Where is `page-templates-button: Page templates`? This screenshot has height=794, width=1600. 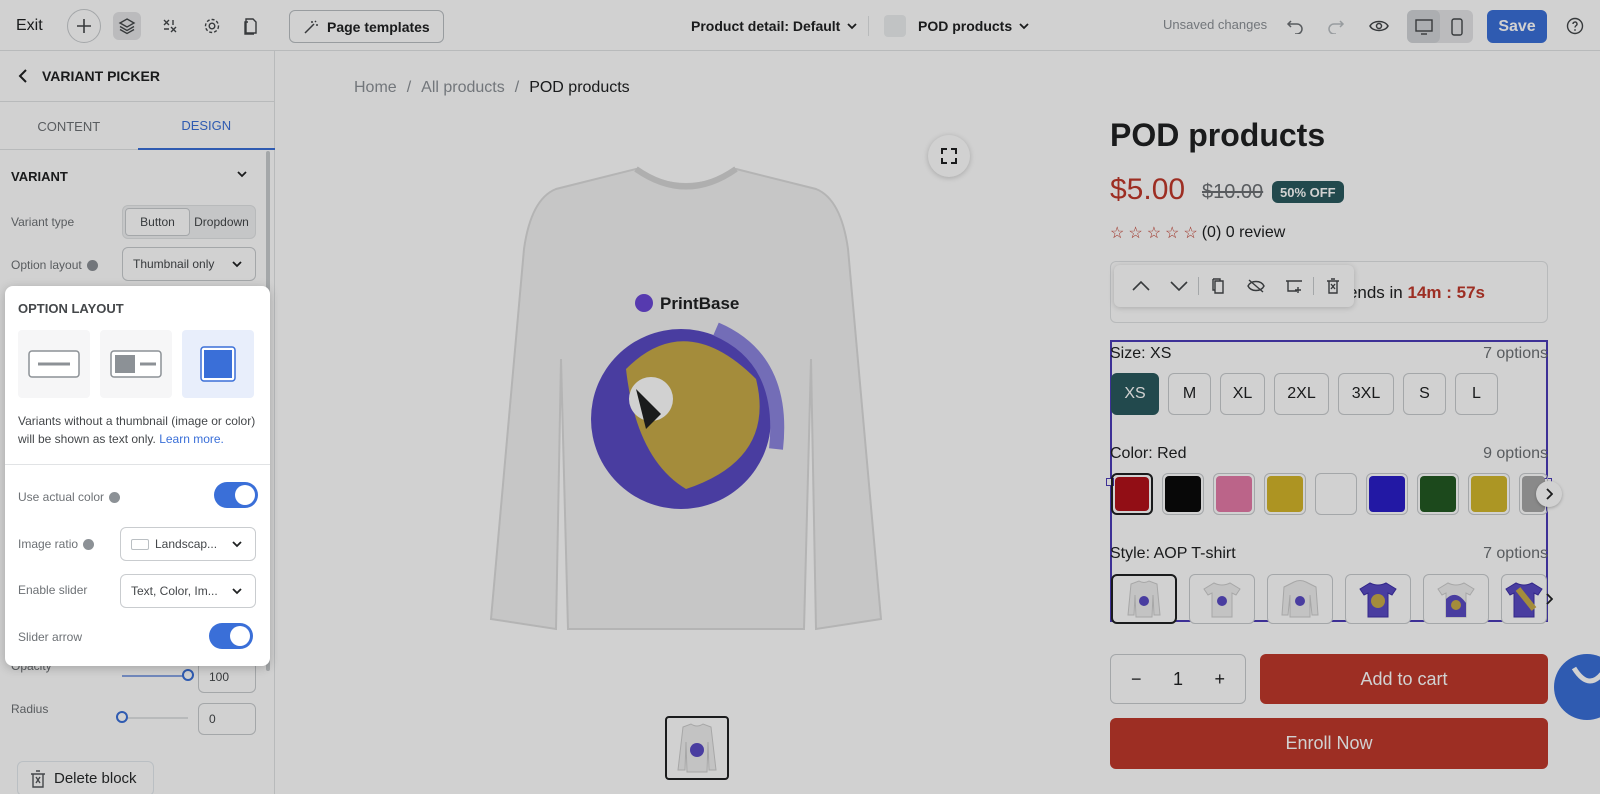 page-templates-button: Page templates is located at coordinates (366, 26).